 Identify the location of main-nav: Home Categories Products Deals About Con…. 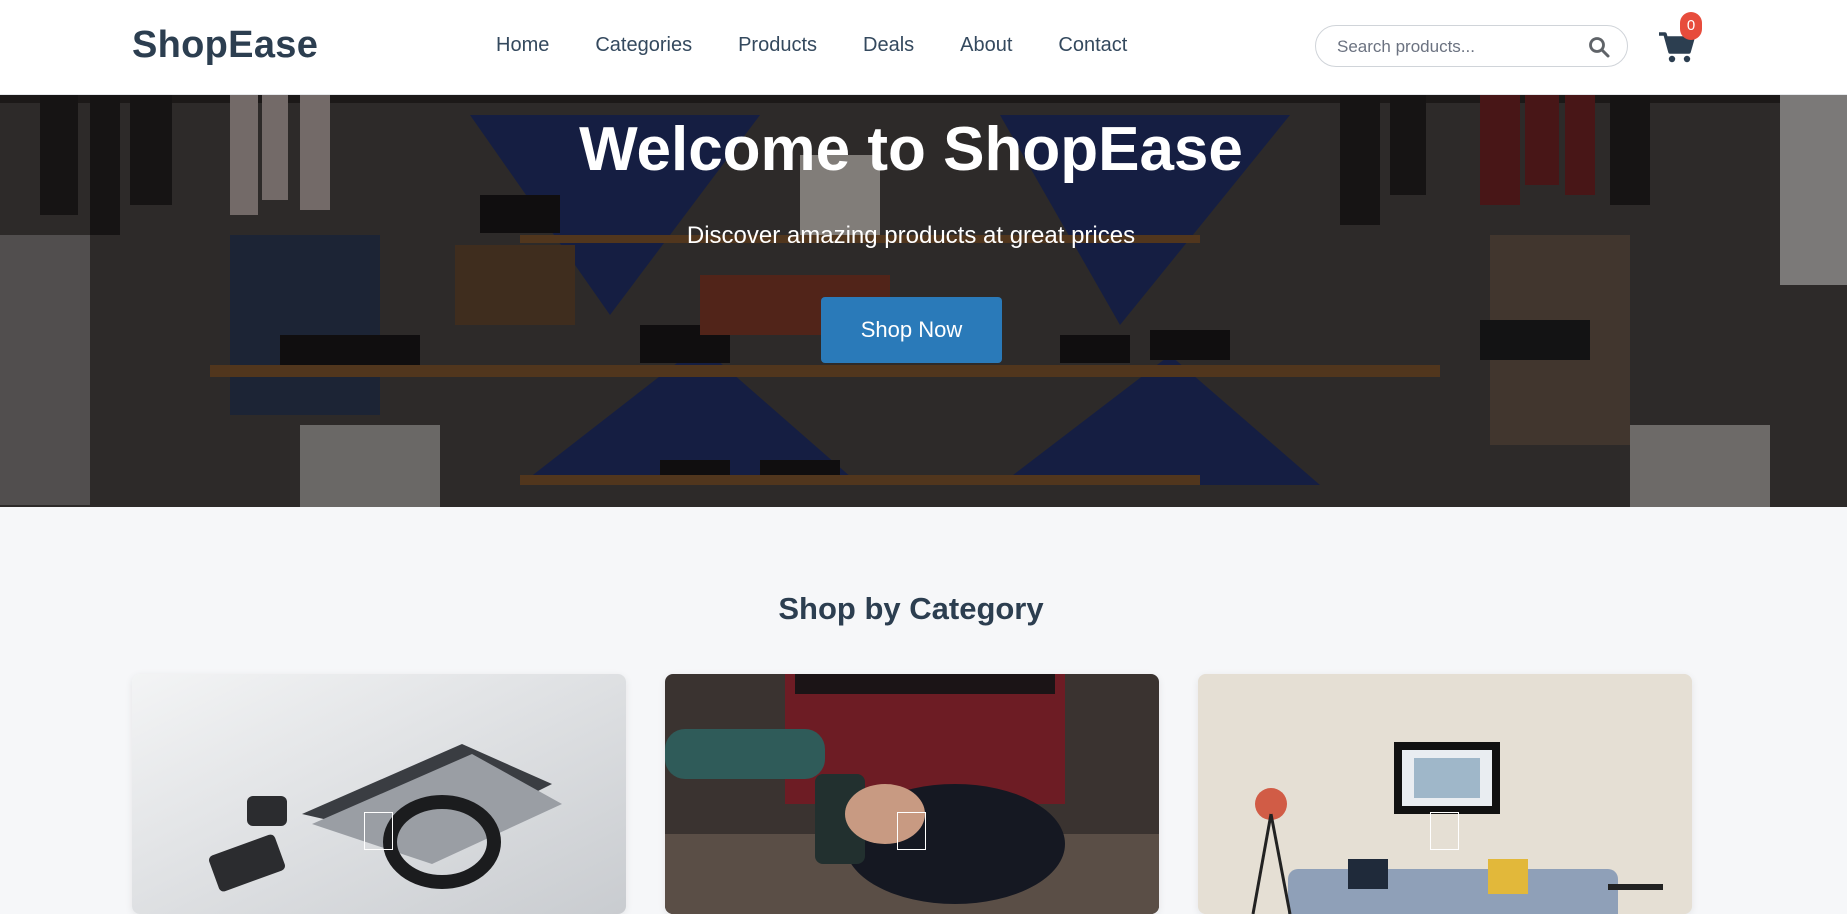
(811, 45).